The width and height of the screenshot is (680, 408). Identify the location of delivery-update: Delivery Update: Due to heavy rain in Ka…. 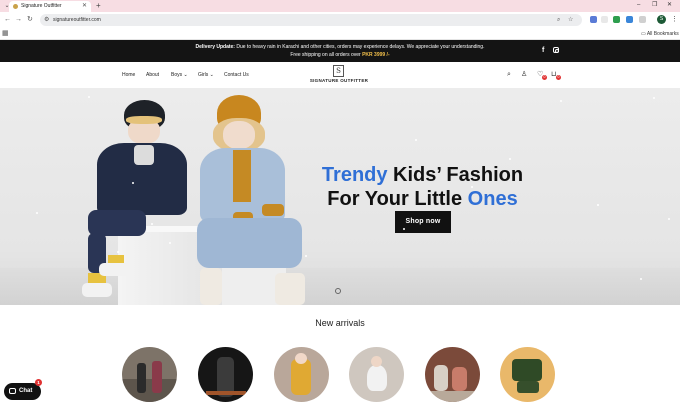
(340, 47).